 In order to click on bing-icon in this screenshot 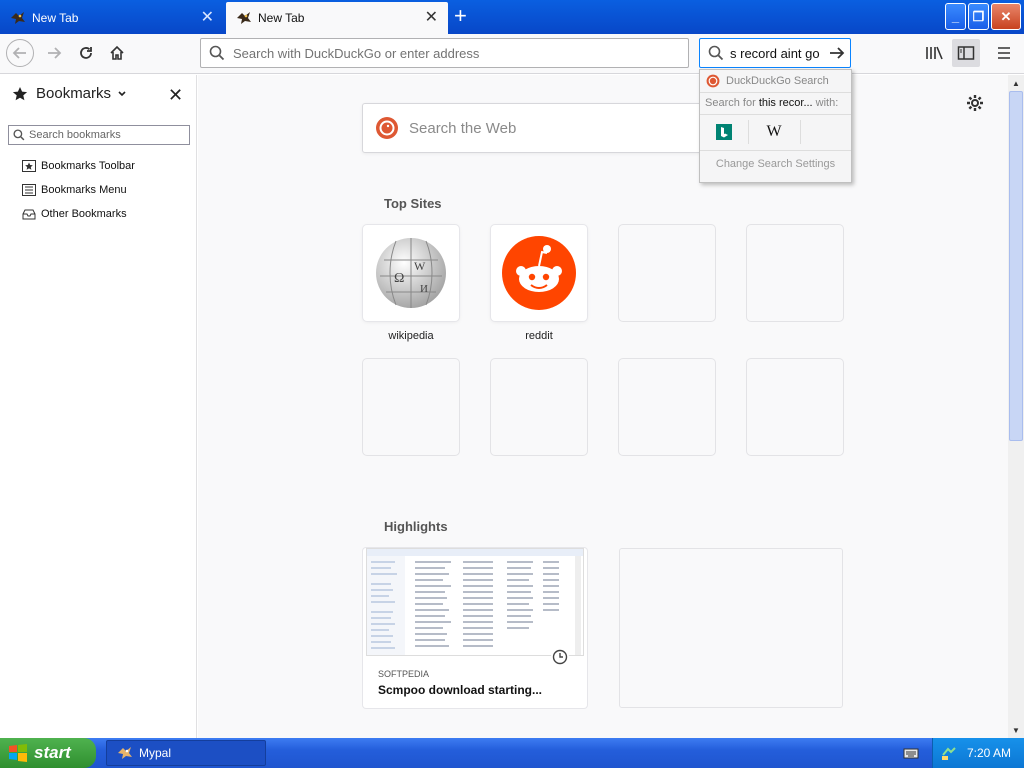, I will do `click(724, 132)`.